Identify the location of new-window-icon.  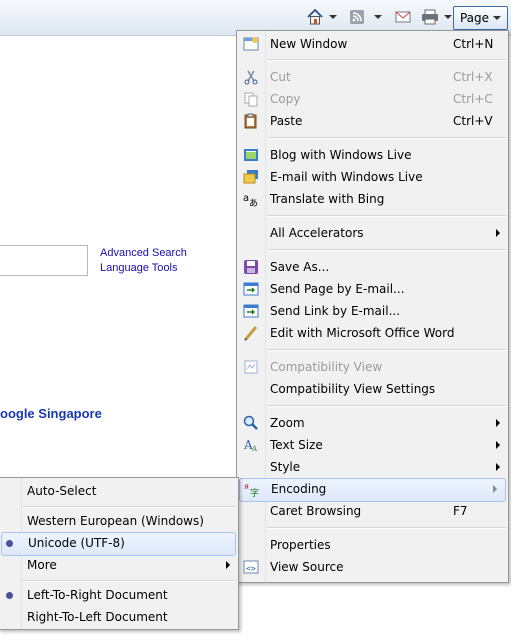
(251, 44).